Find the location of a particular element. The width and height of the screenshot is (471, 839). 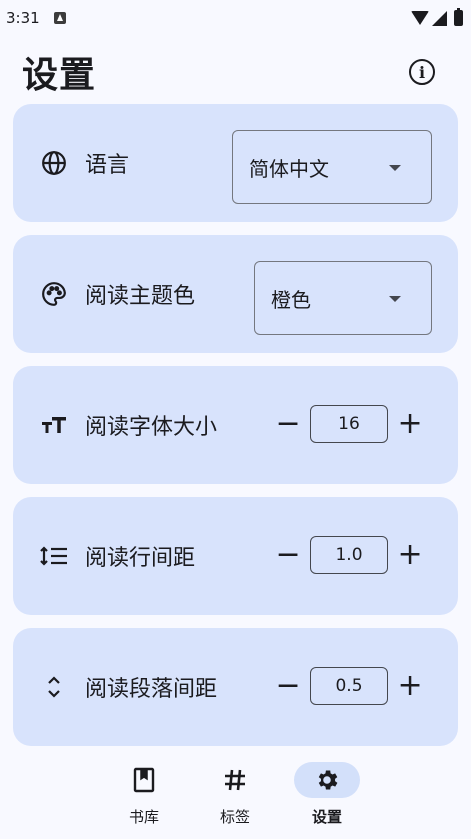

paragraph-spacing-stepper: − 0.5 + is located at coordinates (349, 686).